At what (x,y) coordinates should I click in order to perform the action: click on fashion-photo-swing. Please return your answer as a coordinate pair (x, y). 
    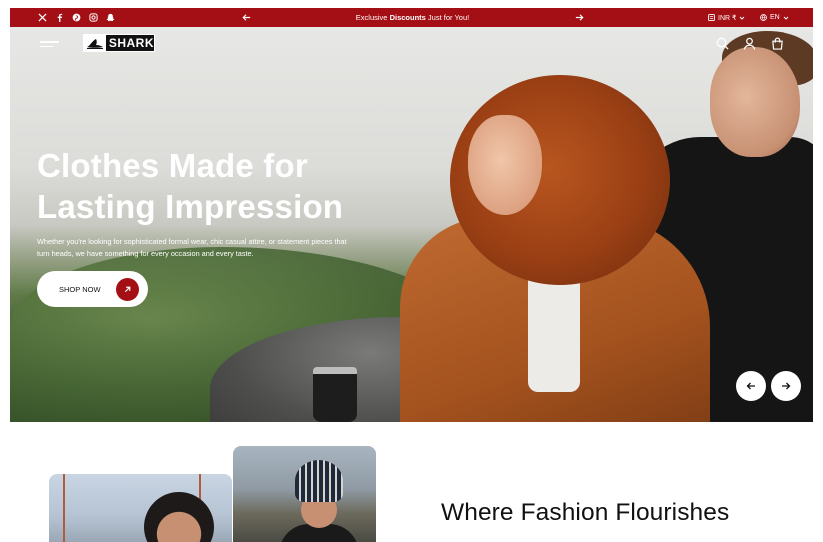
    Looking at the image, I should click on (140, 508).